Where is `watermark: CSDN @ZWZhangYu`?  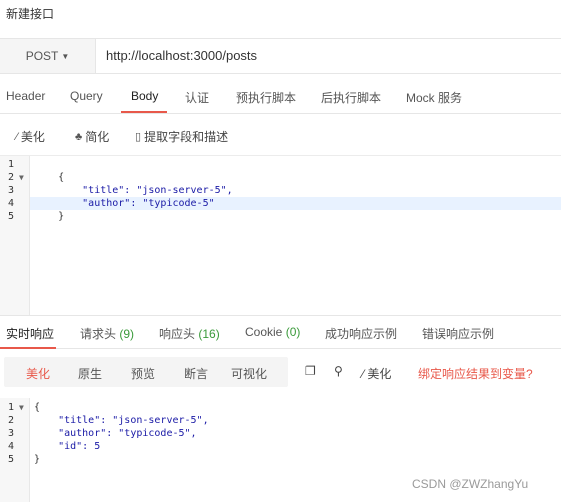 watermark: CSDN @ZWZhangYu is located at coordinates (470, 484).